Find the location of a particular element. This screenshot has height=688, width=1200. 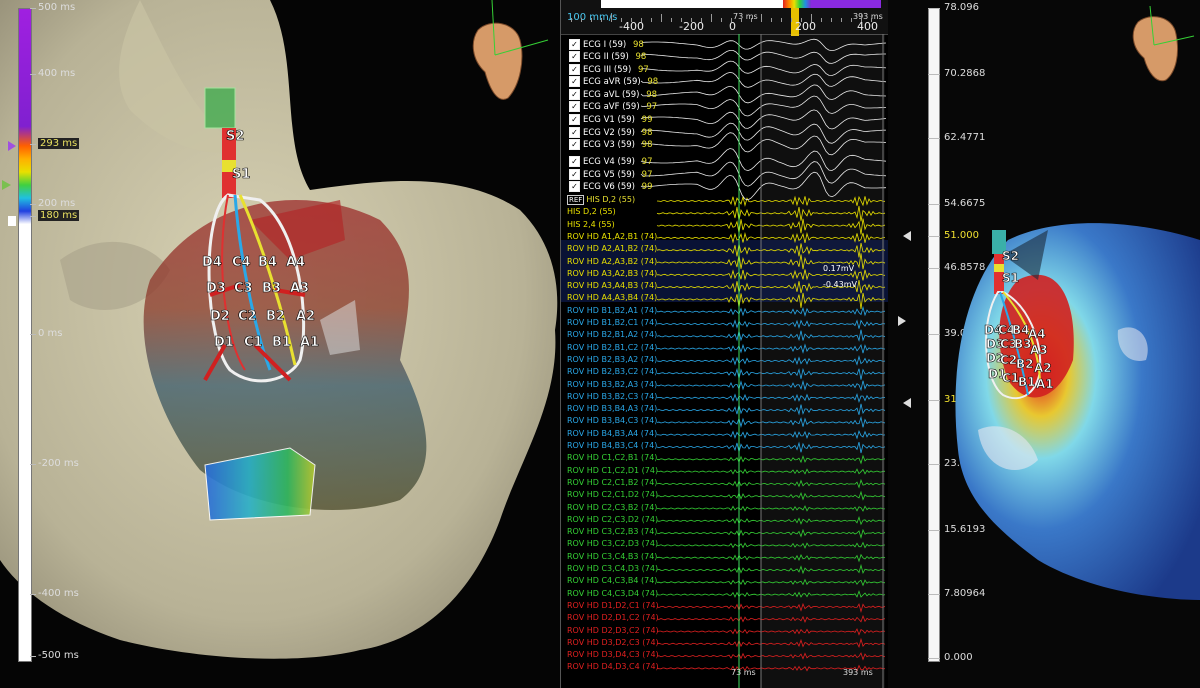

trace-label: ROV HD D2,D1,C2 (74) is located at coordinates (613, 617).